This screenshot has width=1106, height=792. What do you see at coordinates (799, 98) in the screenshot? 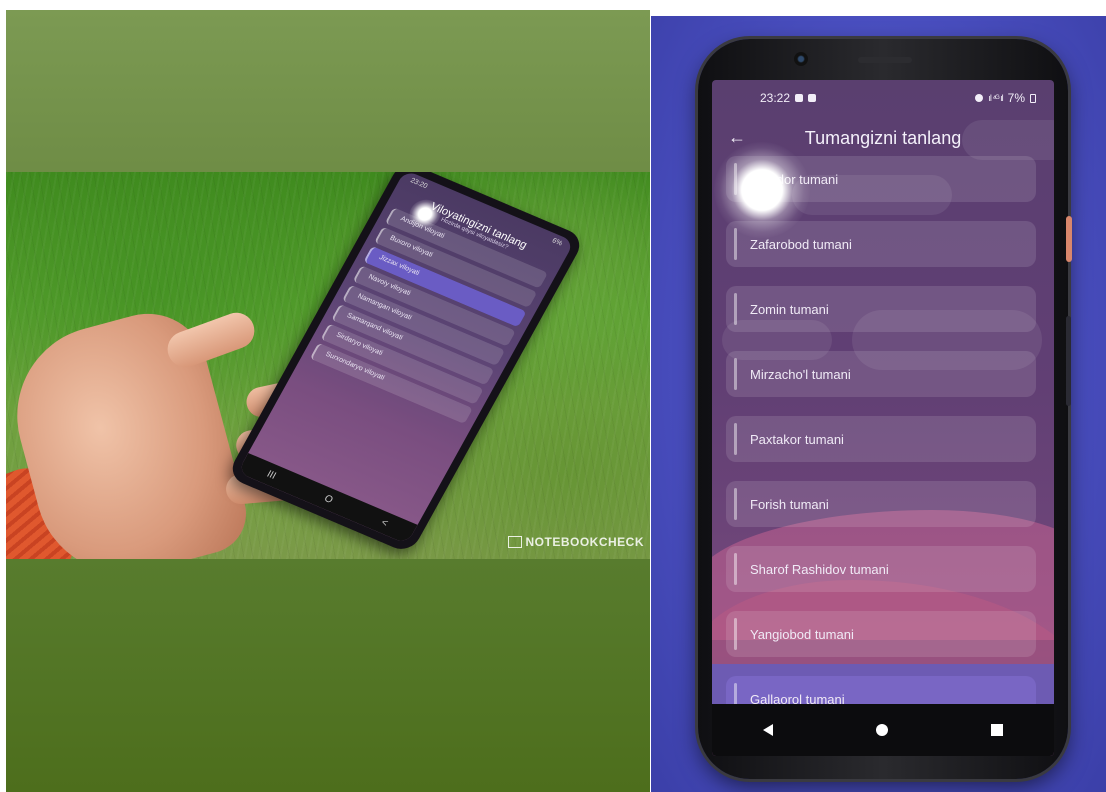
I see `gallery-notification-icon` at bounding box center [799, 98].